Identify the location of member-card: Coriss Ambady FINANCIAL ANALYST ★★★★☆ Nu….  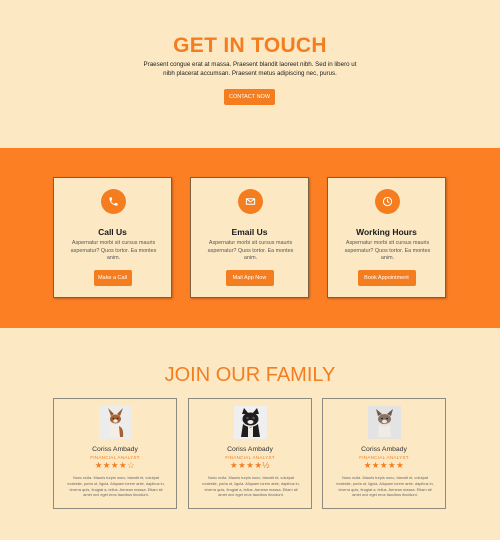
(115, 453).